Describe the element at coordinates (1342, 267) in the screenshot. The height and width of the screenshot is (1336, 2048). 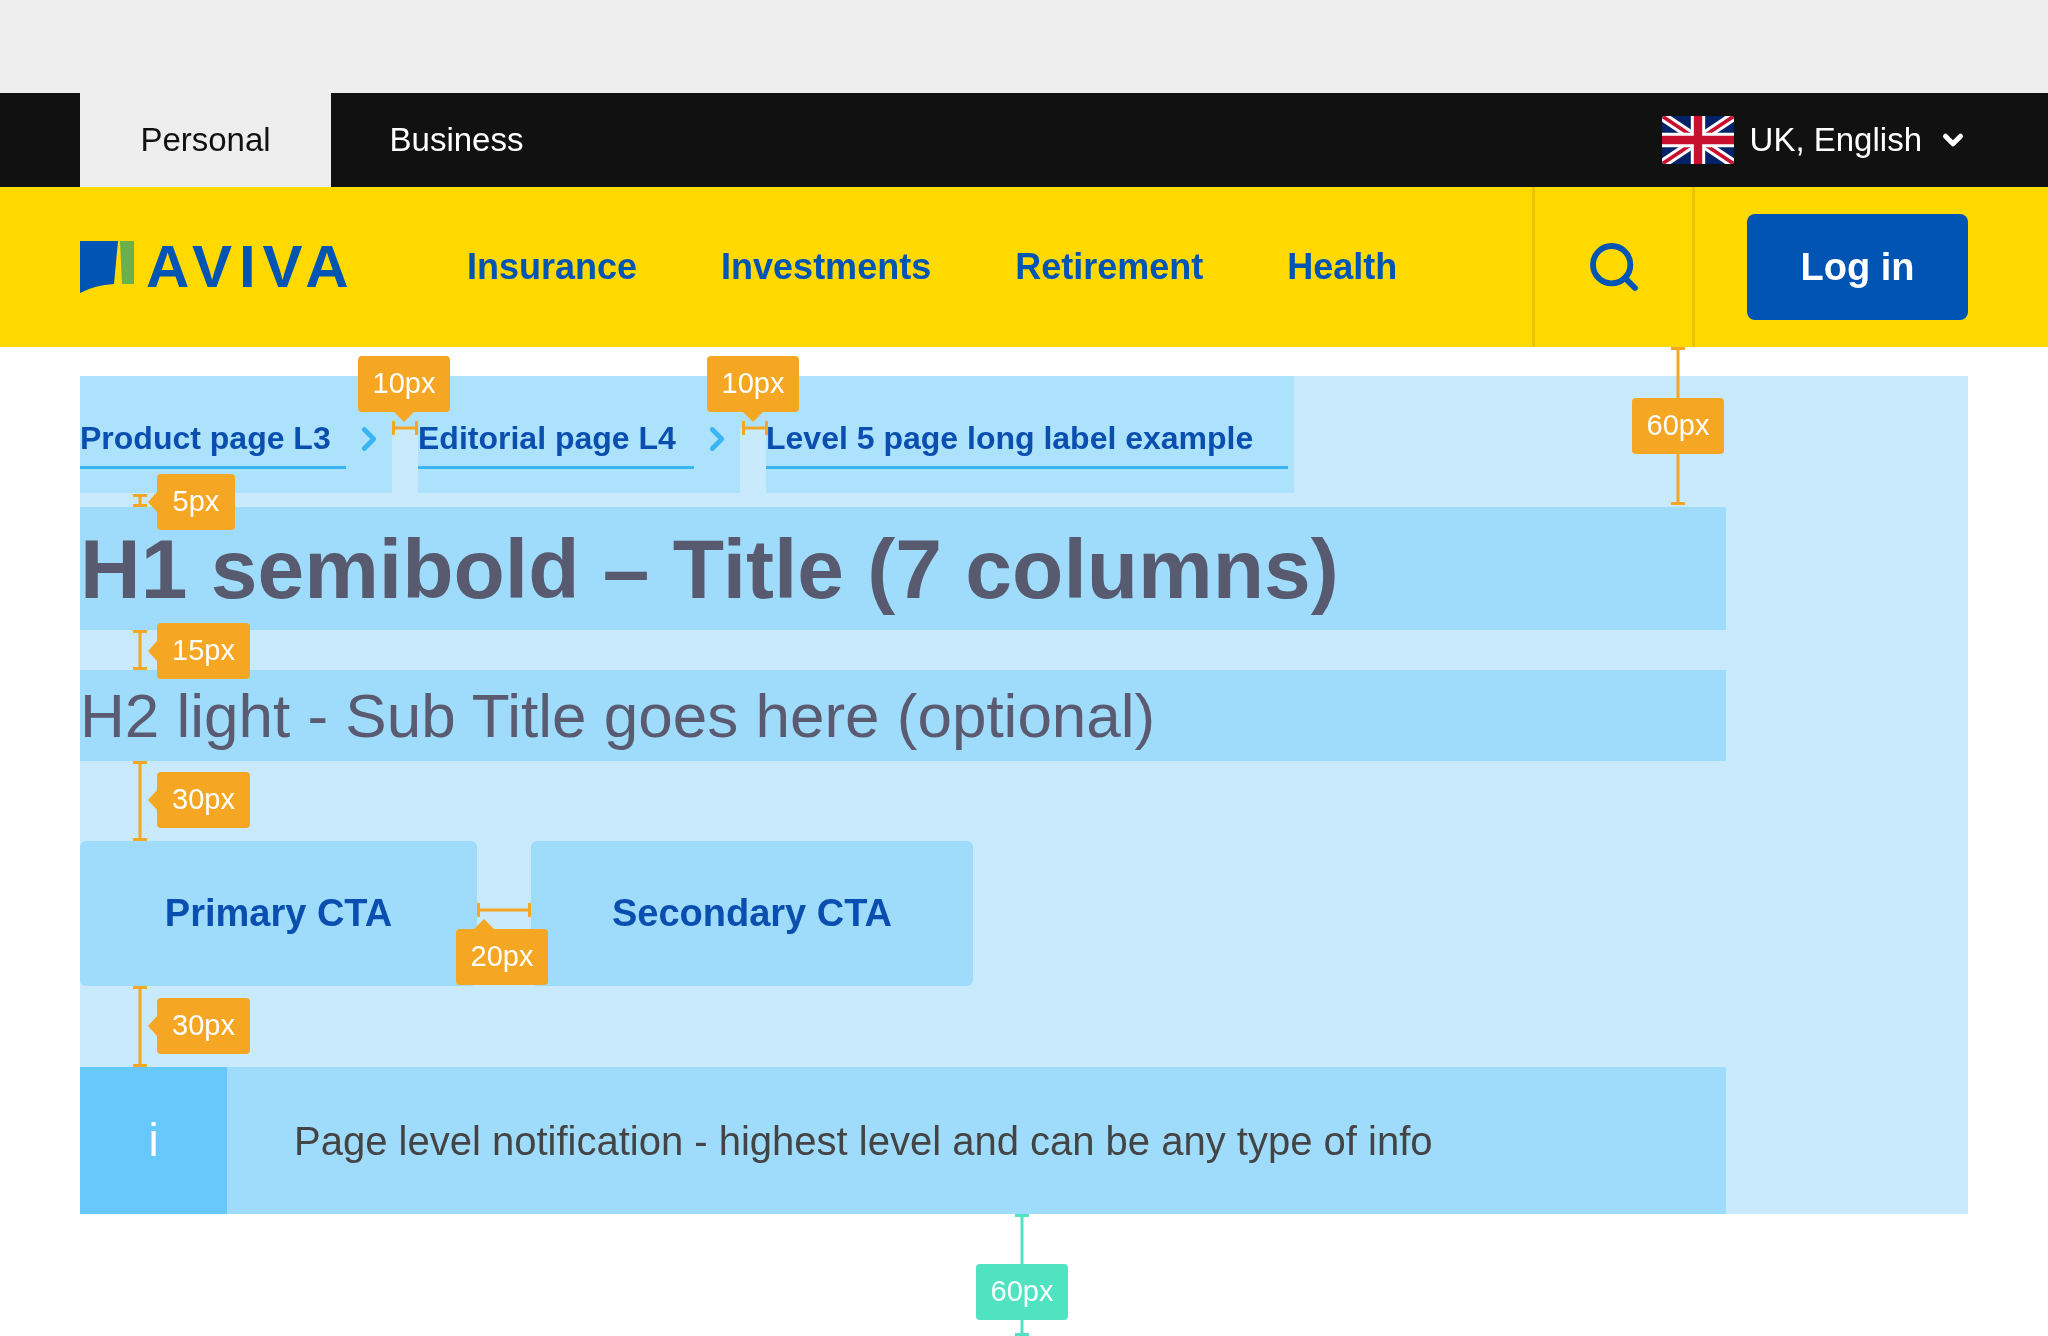
I see `nav-link: Health` at that location.